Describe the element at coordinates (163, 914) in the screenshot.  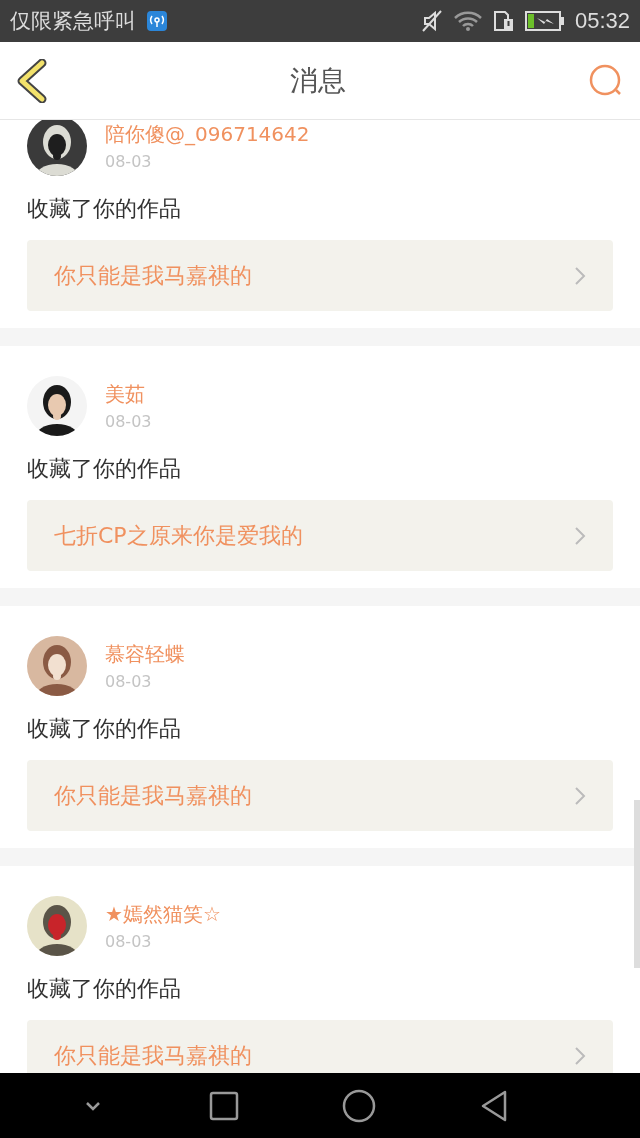
I see `user-name: ★嫣然猫笑☆` at that location.